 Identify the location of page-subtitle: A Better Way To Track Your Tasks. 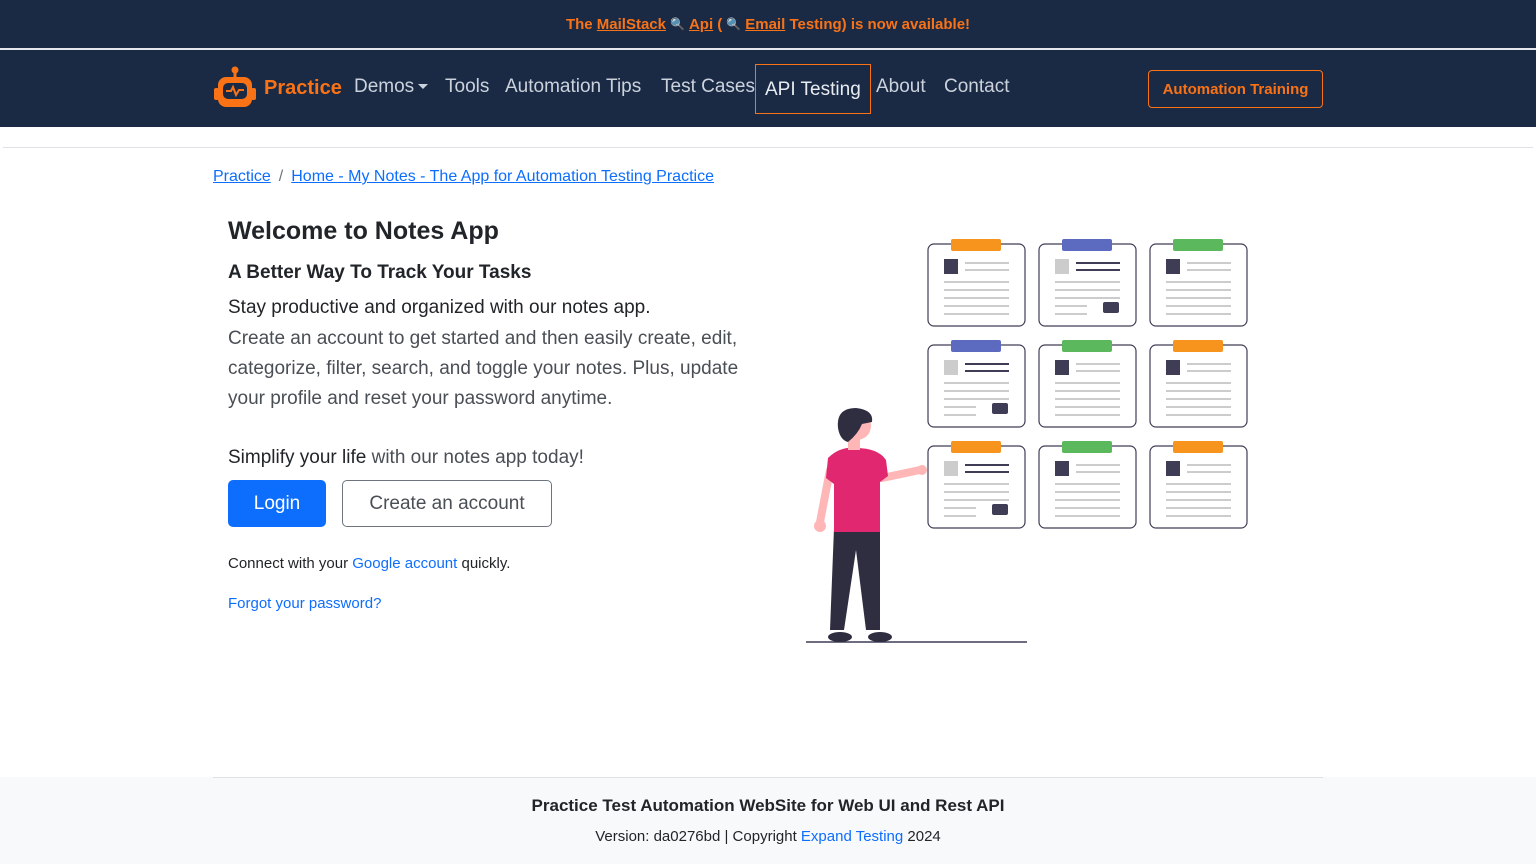
(380, 272).